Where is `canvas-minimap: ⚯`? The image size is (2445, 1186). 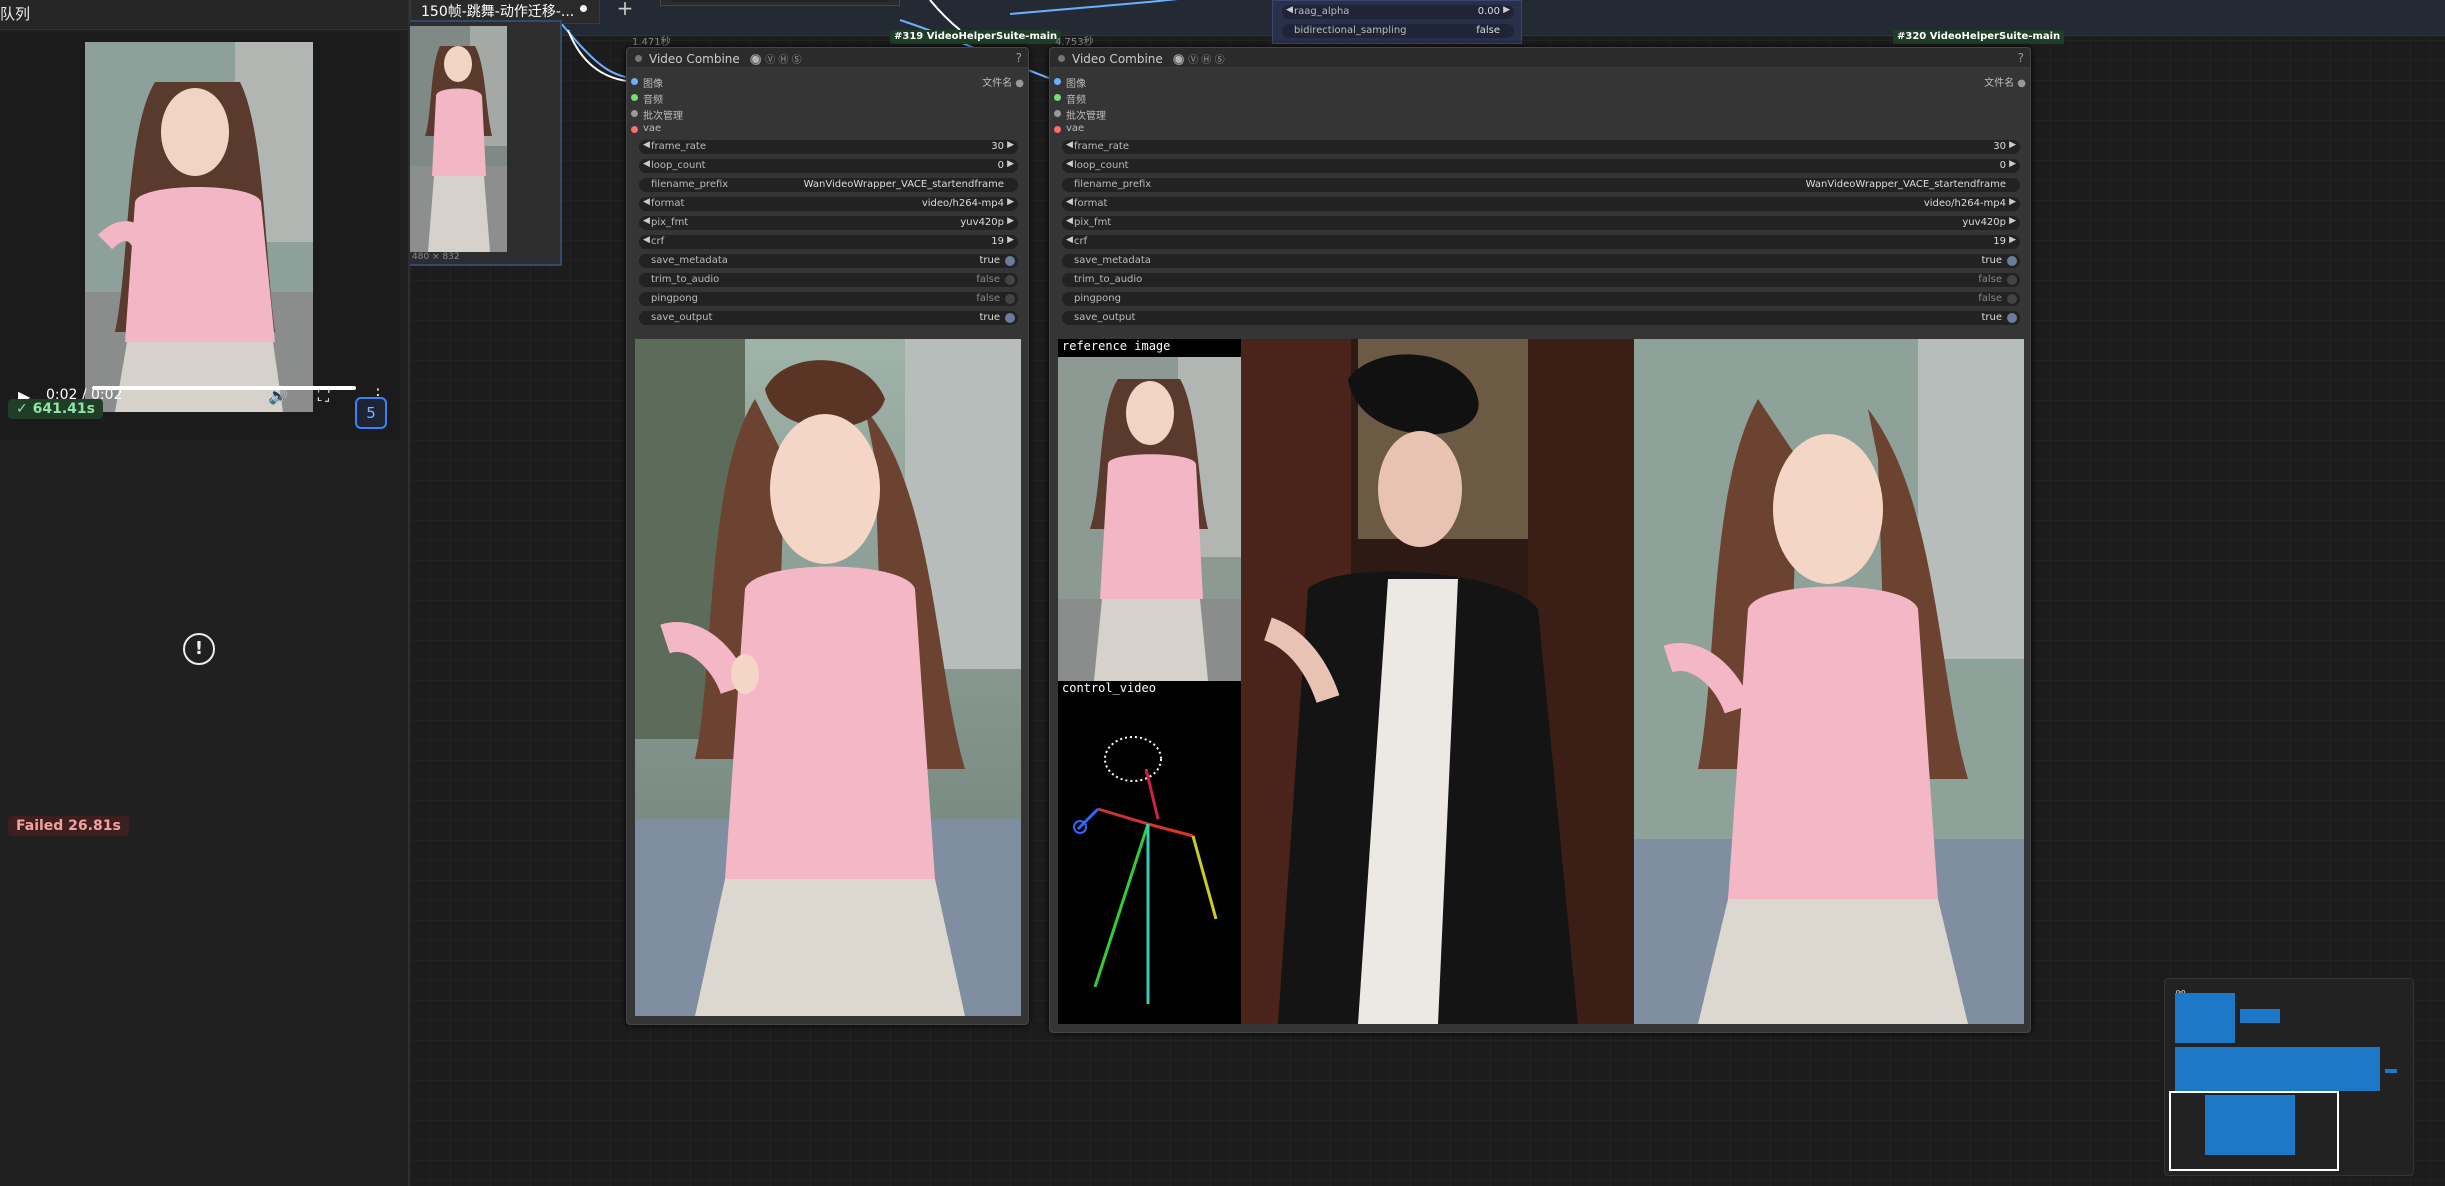
canvas-minimap: ⚯ is located at coordinates (2289, 1077).